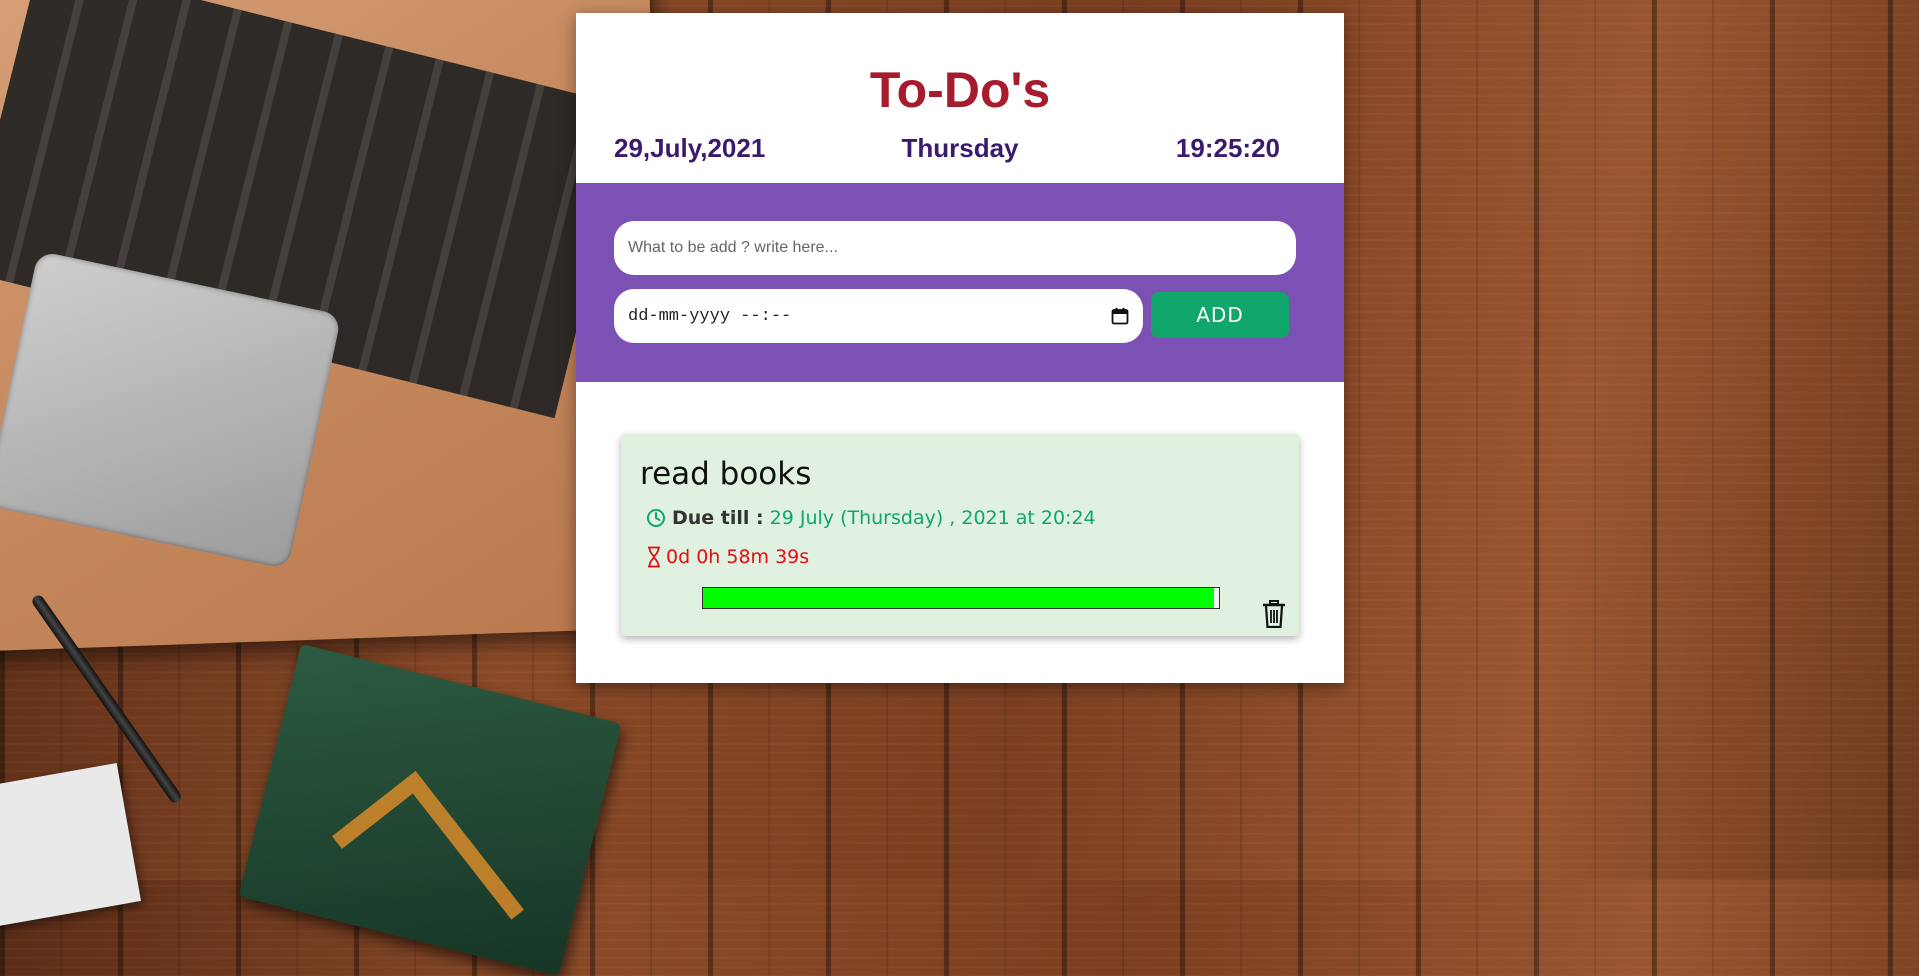 This screenshot has height=976, width=1919. I want to click on due-value: 29 July (Thursday) , 2021 at 20:24, so click(932, 518).